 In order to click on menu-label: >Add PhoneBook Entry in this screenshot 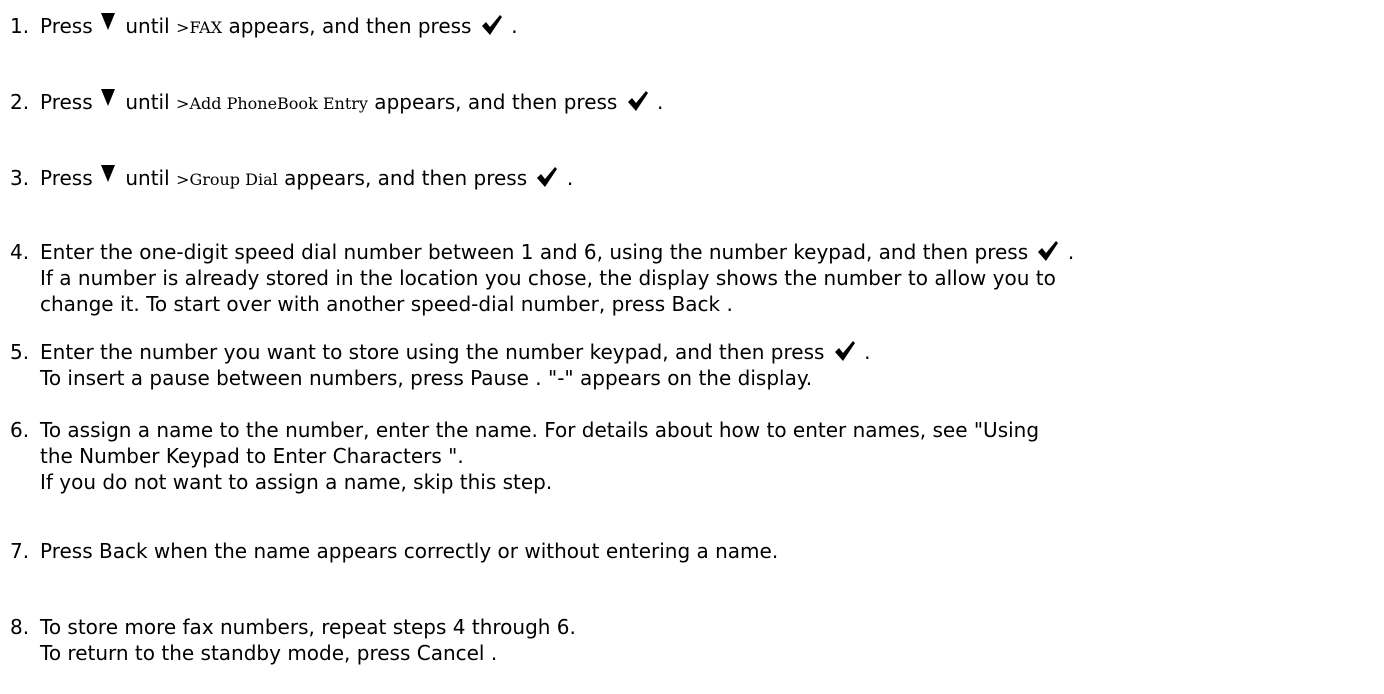, I will do `click(272, 103)`.